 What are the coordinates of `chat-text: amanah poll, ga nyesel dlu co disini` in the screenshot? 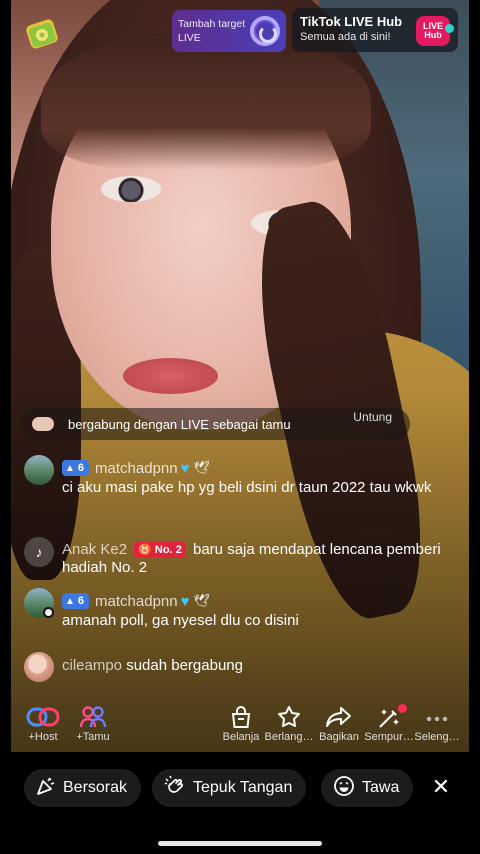 It's located at (180, 620).